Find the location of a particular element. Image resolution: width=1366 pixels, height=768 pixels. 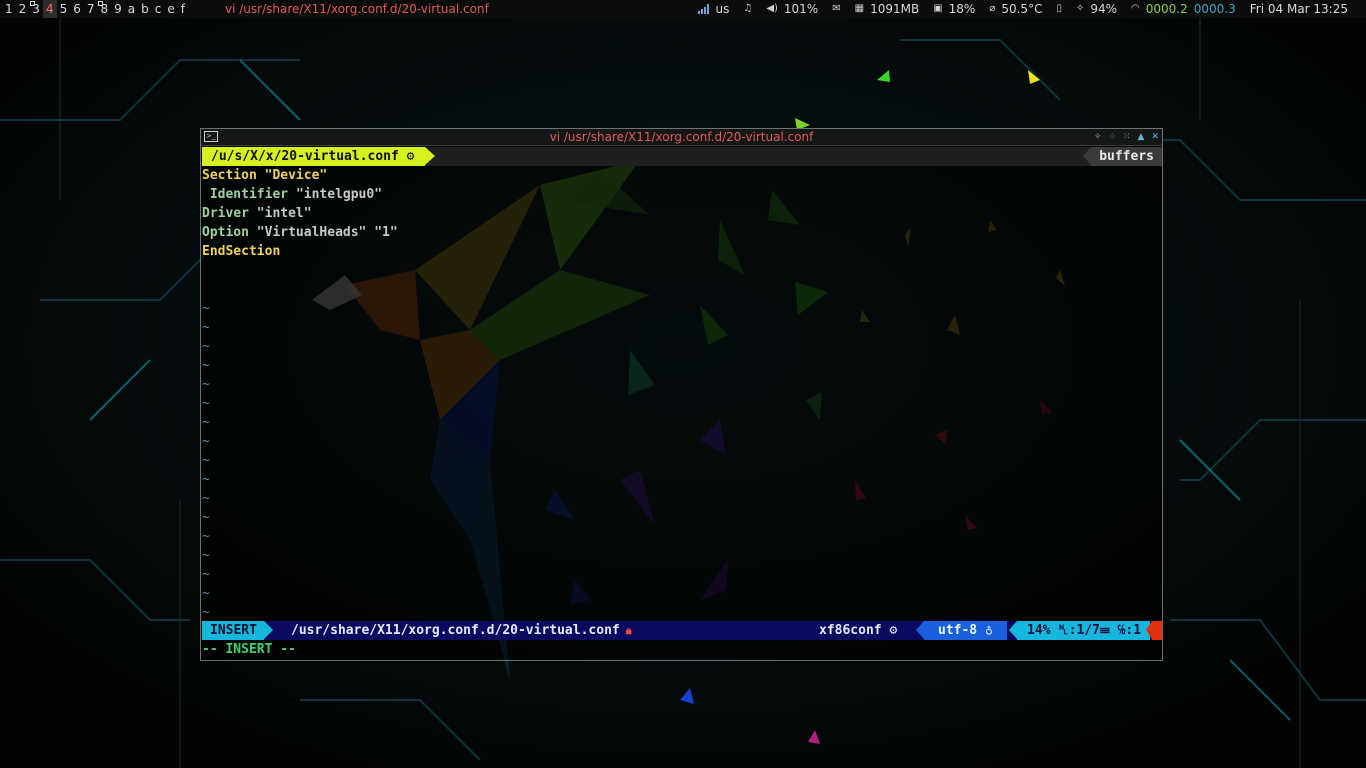

filetype: xf86conf ⚙ is located at coordinates (858, 630).